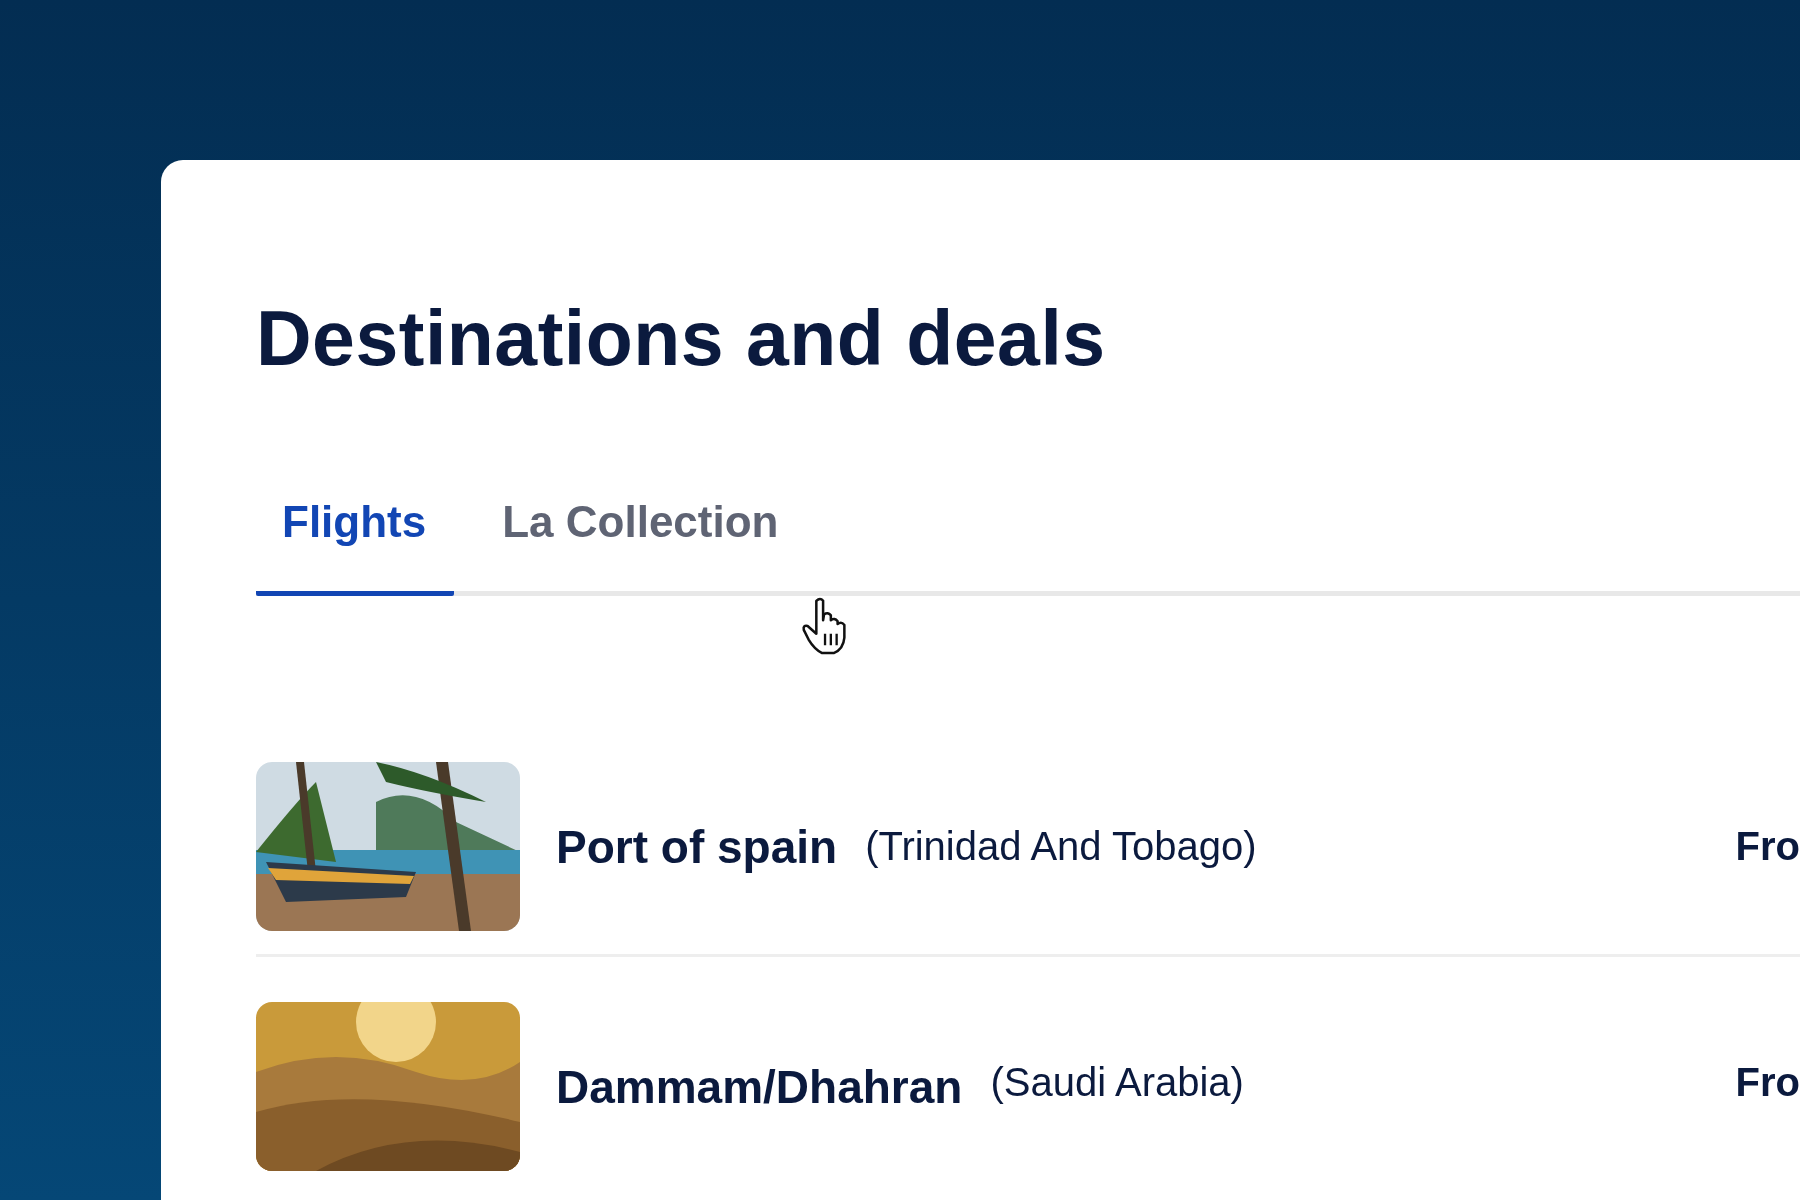  Describe the element at coordinates (636, 546) in the screenshot. I see `tab: La Collection` at that location.